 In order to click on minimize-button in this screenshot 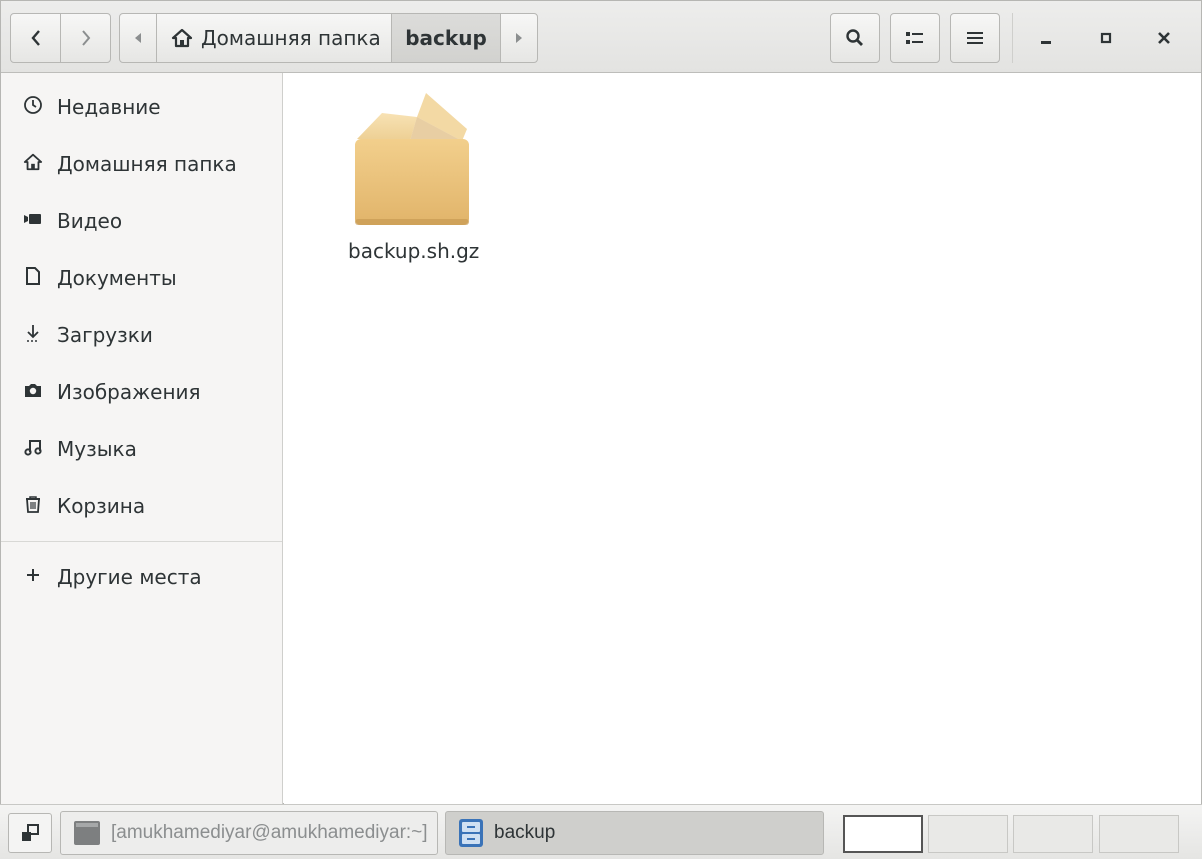, I will do `click(1046, 38)`.